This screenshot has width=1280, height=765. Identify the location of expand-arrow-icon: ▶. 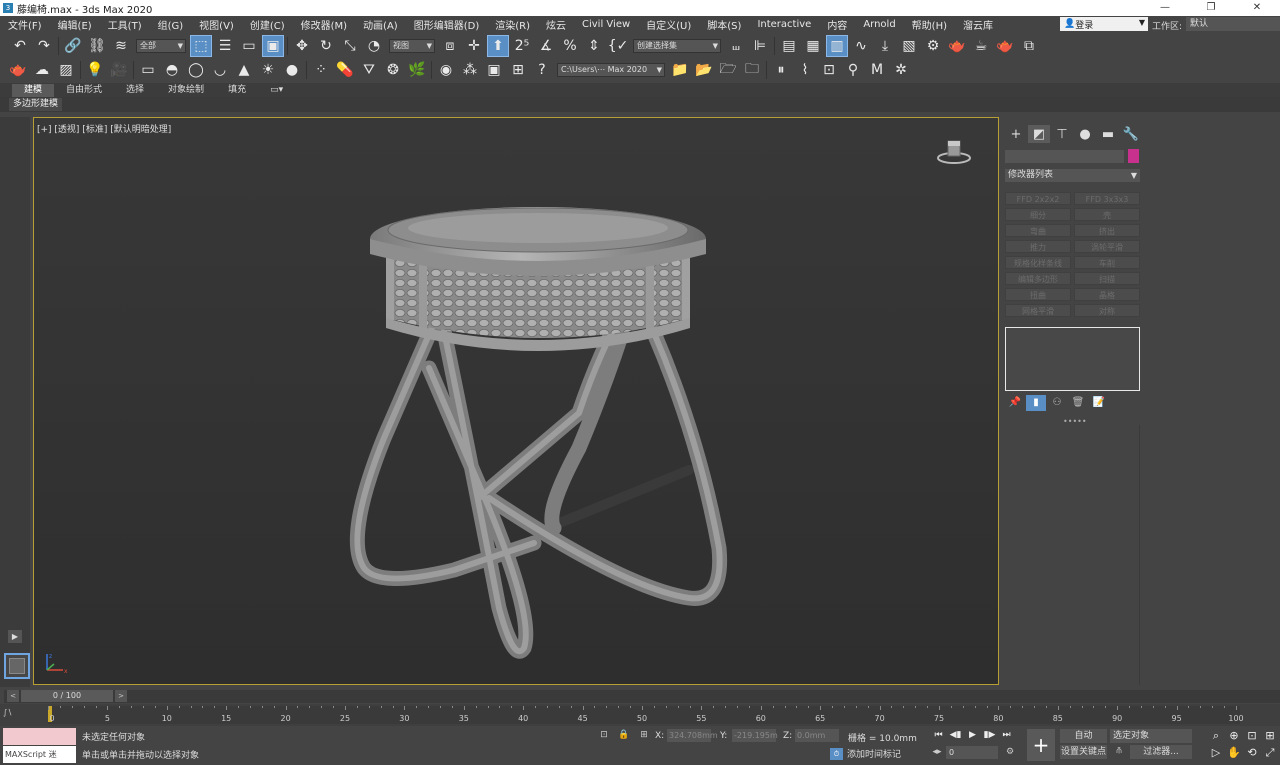
(15, 636).